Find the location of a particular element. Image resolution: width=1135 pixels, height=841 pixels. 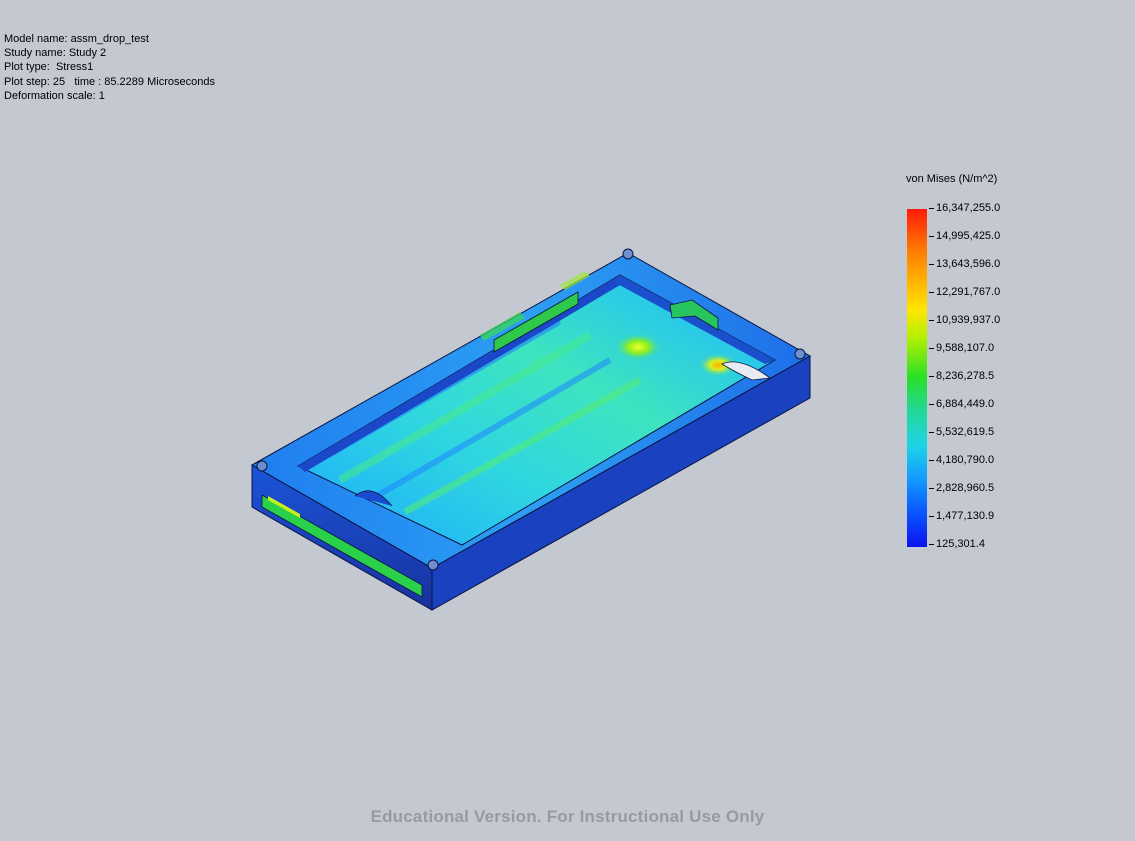

legend-tick-label: 1,477,130.9 is located at coordinates (965, 516).